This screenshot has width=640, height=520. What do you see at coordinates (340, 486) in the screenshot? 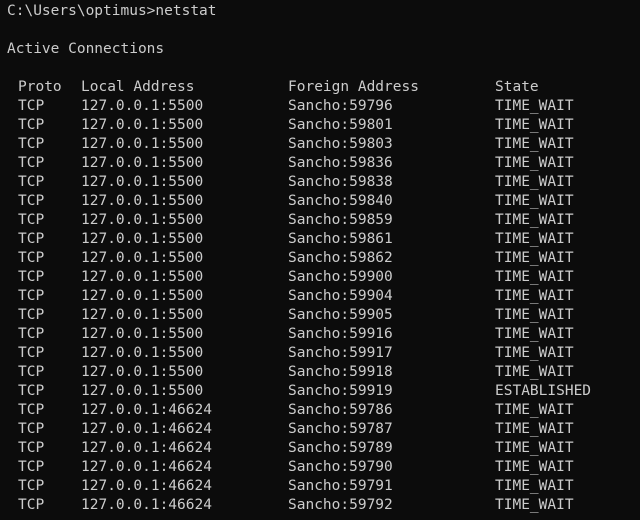
I see `foreign-address-cell: Sancho:59791` at bounding box center [340, 486].